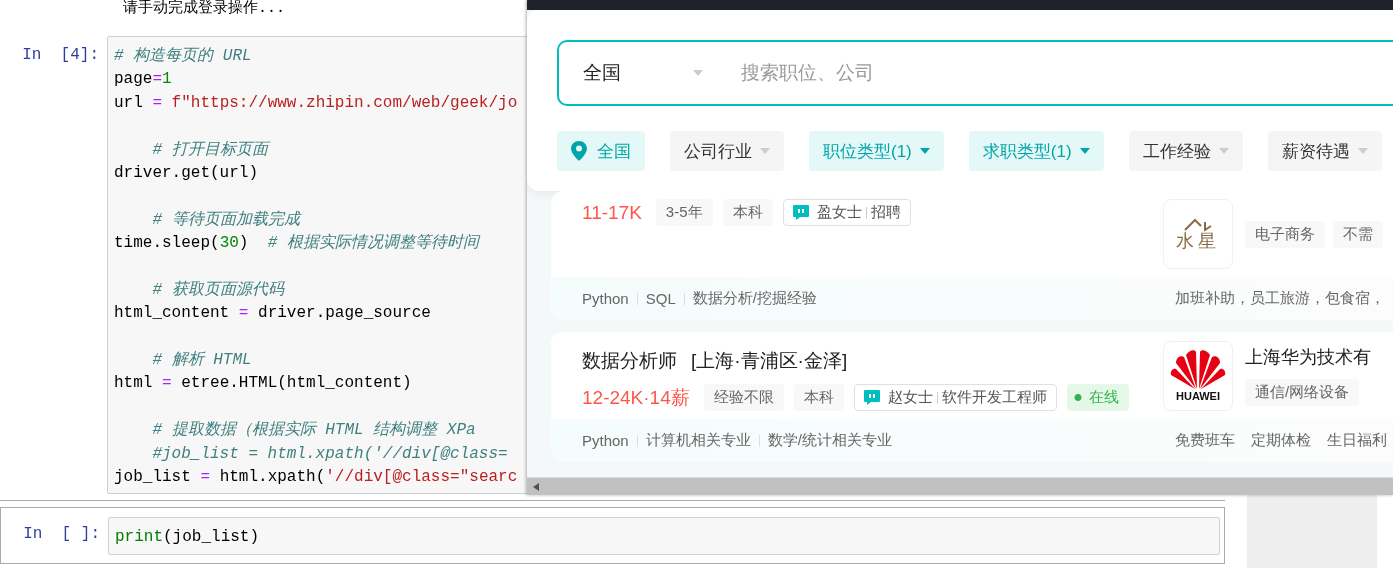 The height and width of the screenshot is (568, 1393). Describe the element at coordinates (1324, 151) in the screenshot. I see `filter-chip: 薪资待遇` at that location.